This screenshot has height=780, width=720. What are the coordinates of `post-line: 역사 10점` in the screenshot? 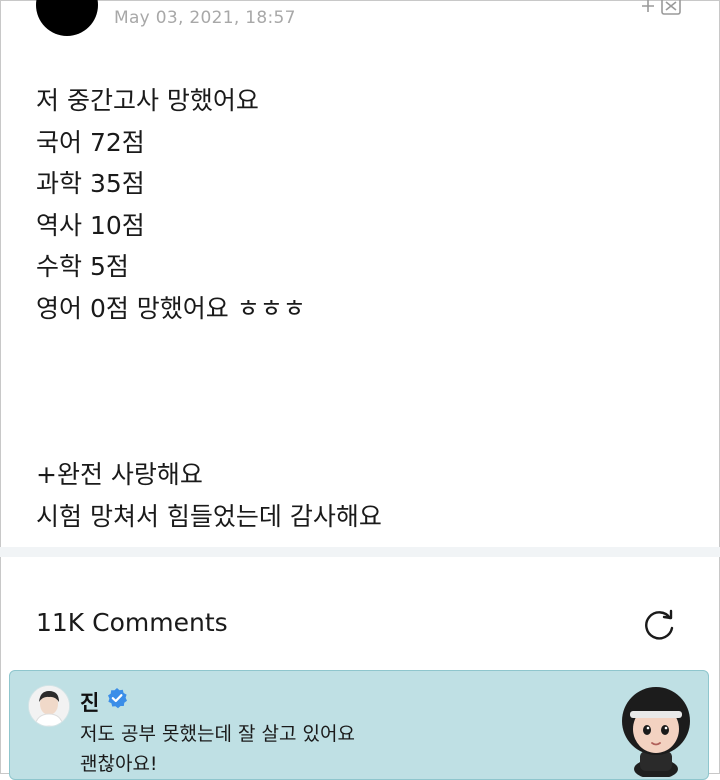 It's located at (90, 225).